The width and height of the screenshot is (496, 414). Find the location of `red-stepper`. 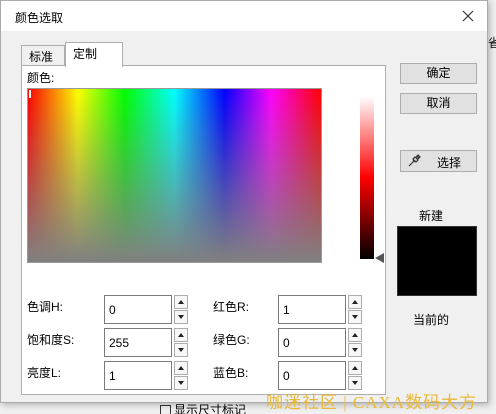

red-stepper is located at coordinates (355, 309).